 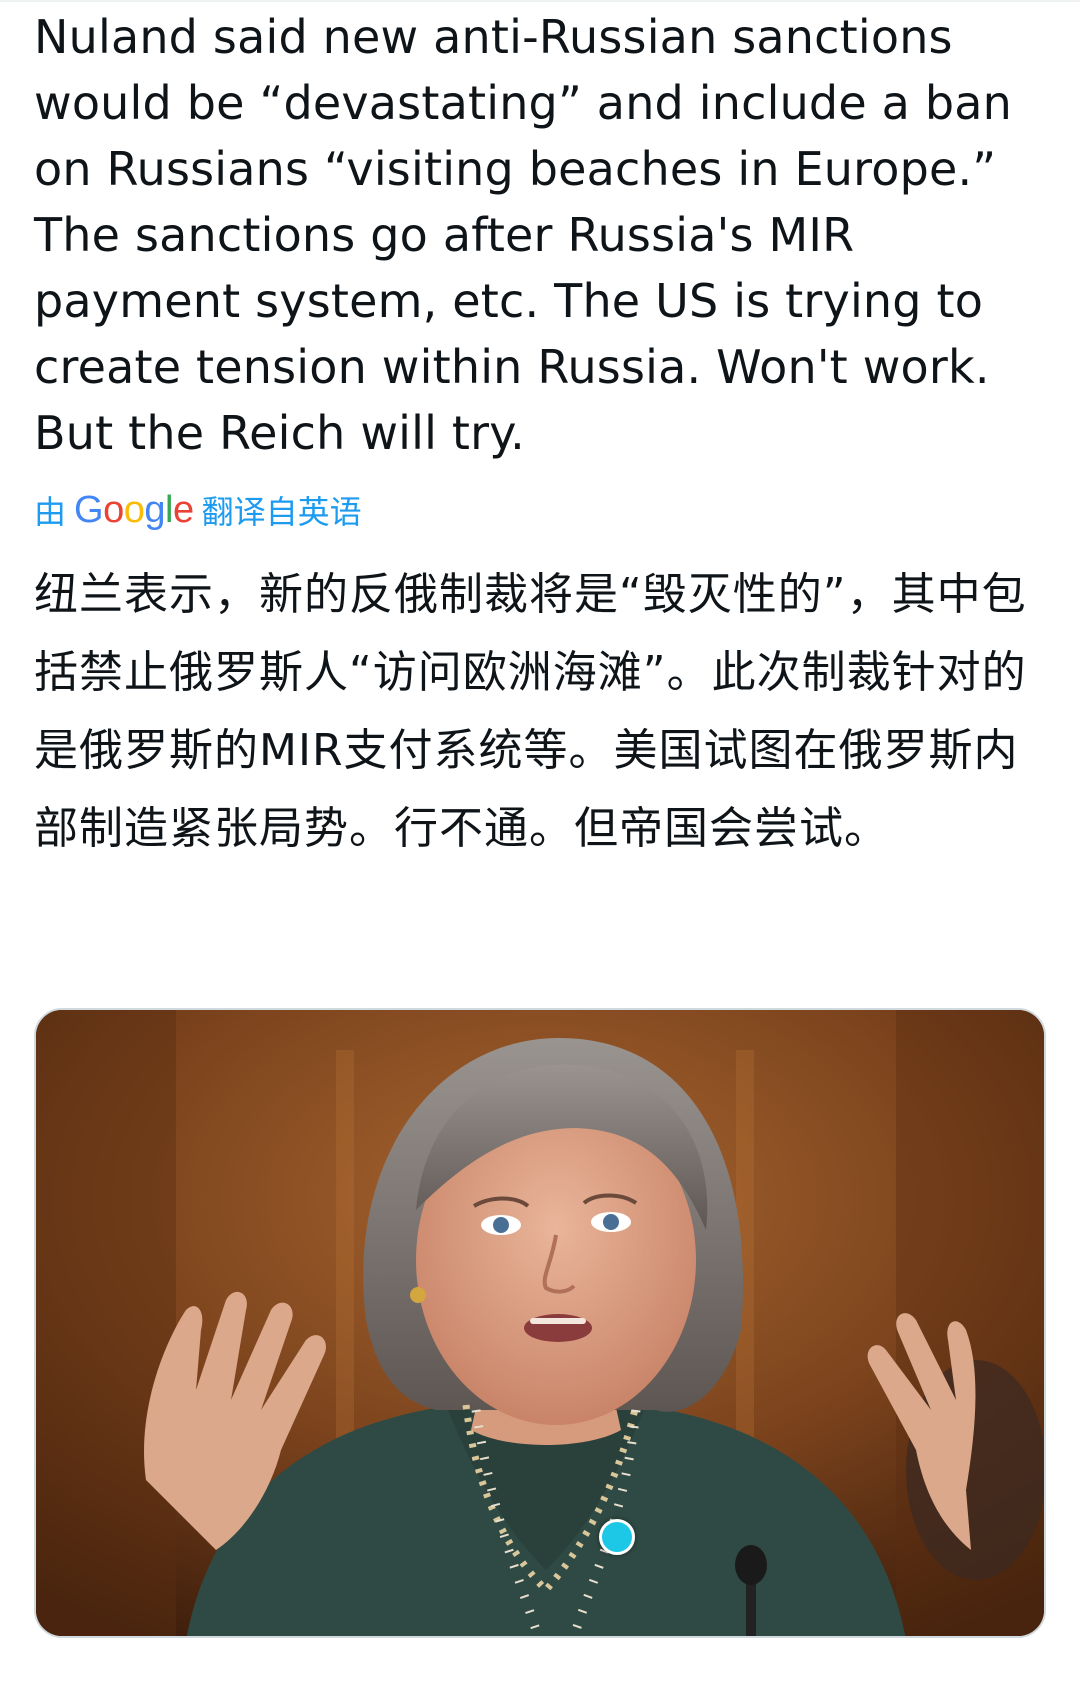 I want to click on translation-attribution: 由 Google 翻译自英语, so click(x=198, y=510).